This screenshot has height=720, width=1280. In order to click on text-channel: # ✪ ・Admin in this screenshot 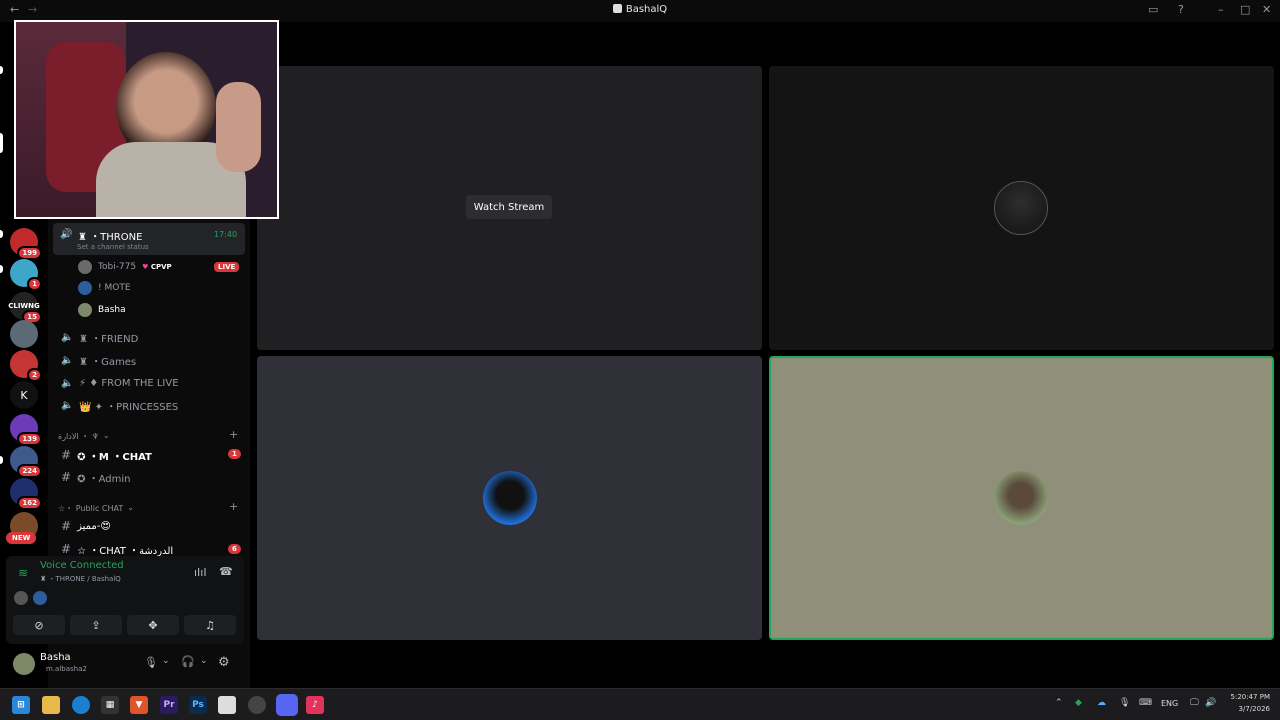, I will do `click(149, 477)`.